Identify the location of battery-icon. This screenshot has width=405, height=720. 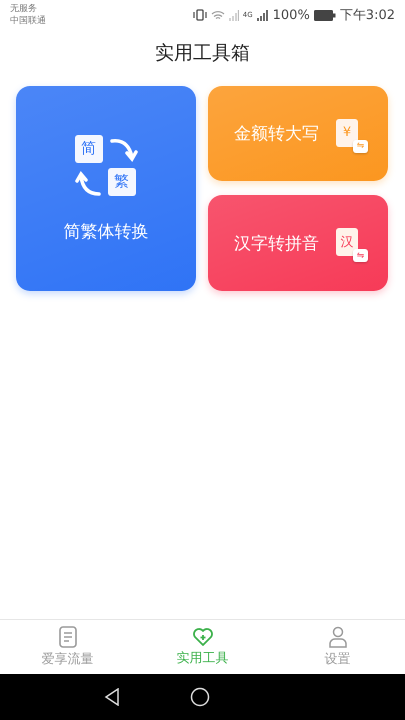
(325, 15).